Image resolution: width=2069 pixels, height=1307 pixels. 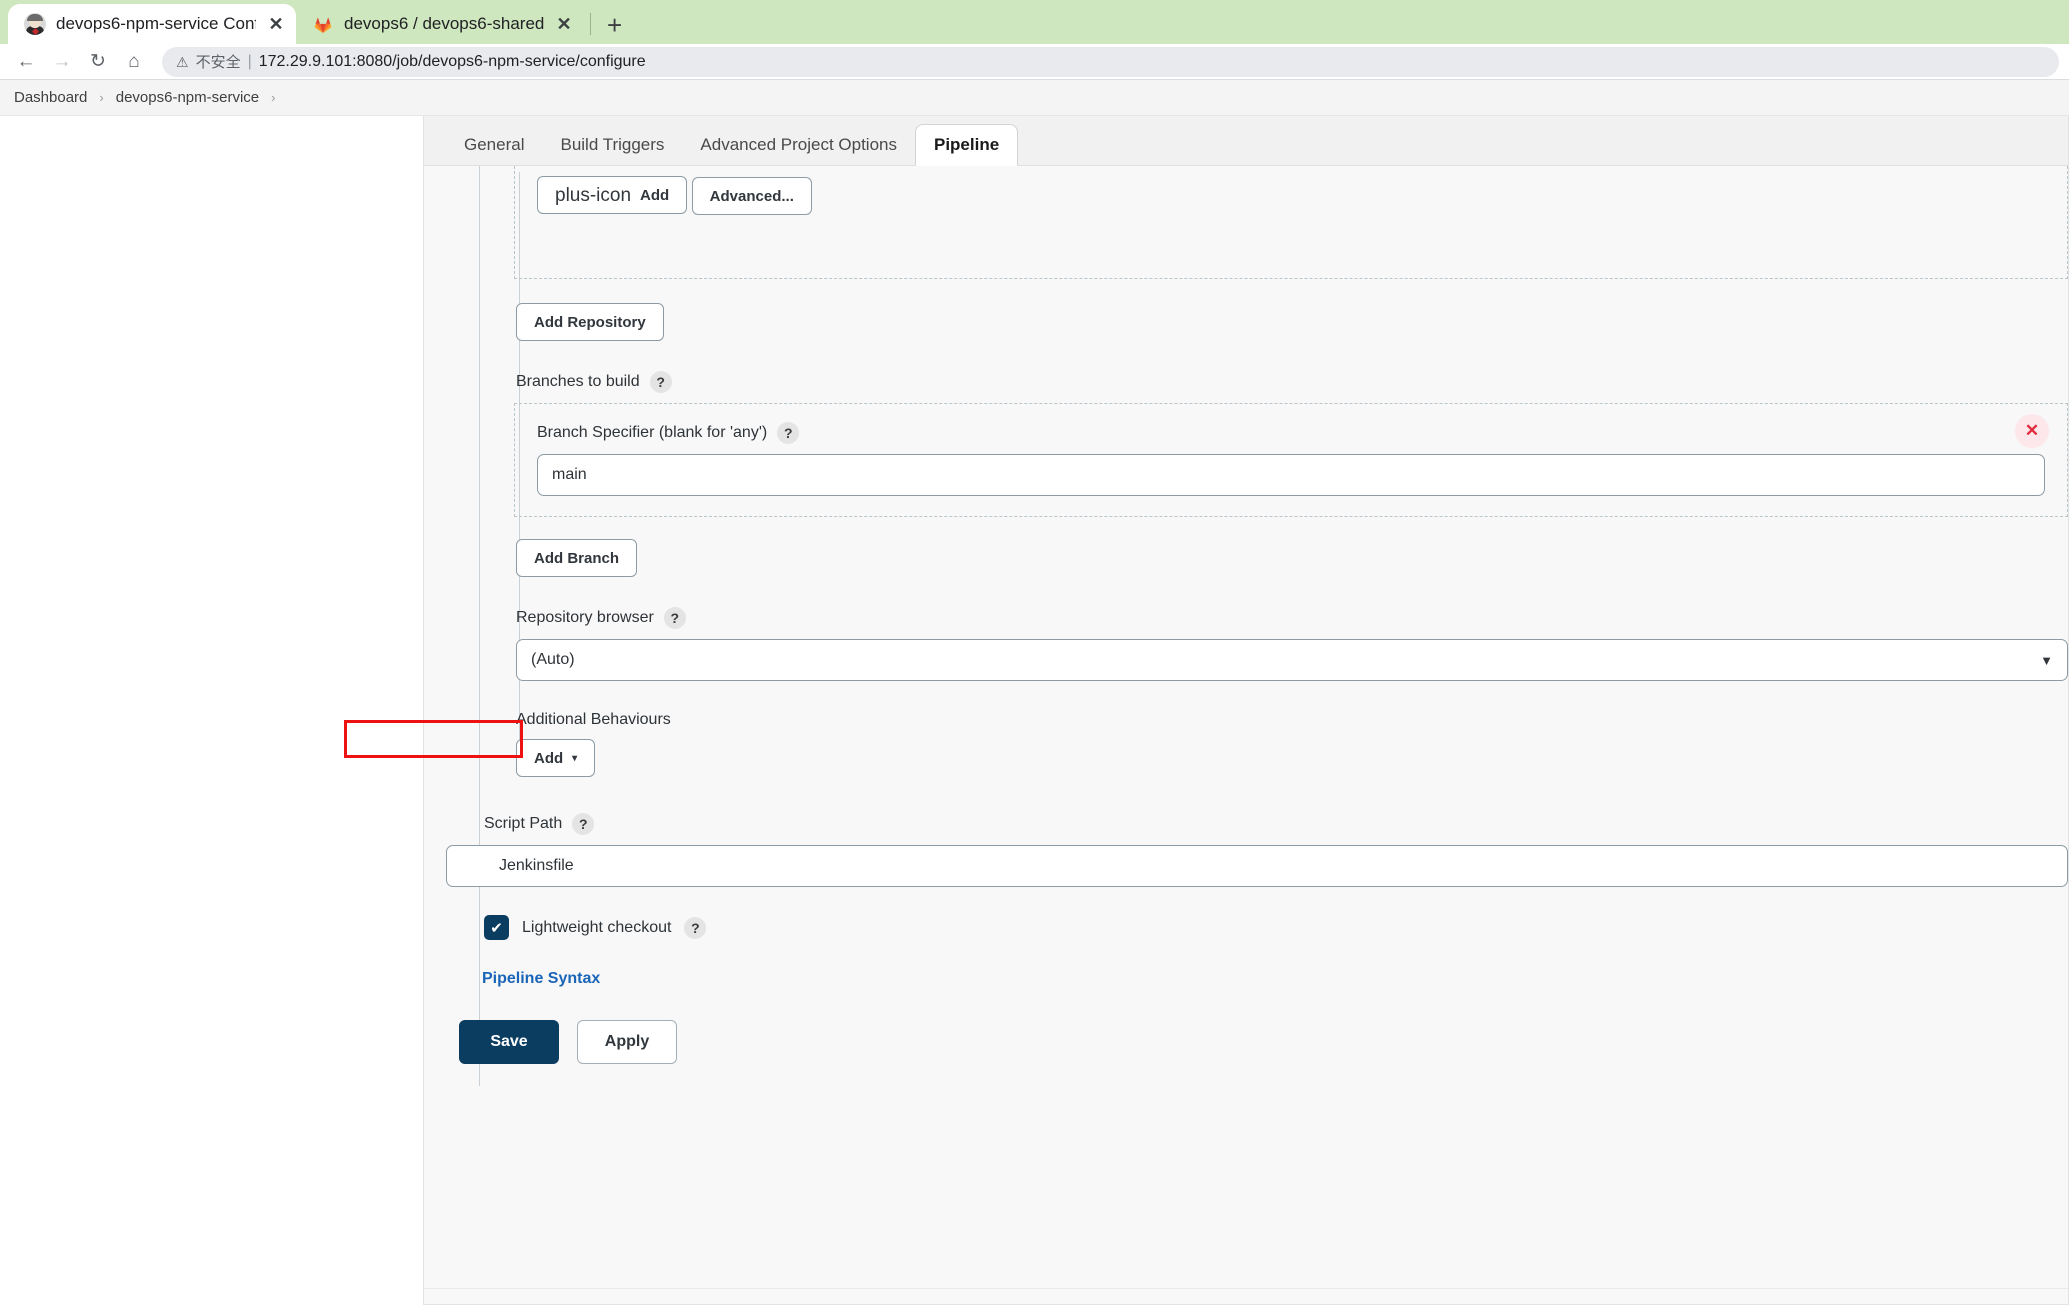 What do you see at coordinates (62, 62) in the screenshot?
I see `forward-icon: →` at bounding box center [62, 62].